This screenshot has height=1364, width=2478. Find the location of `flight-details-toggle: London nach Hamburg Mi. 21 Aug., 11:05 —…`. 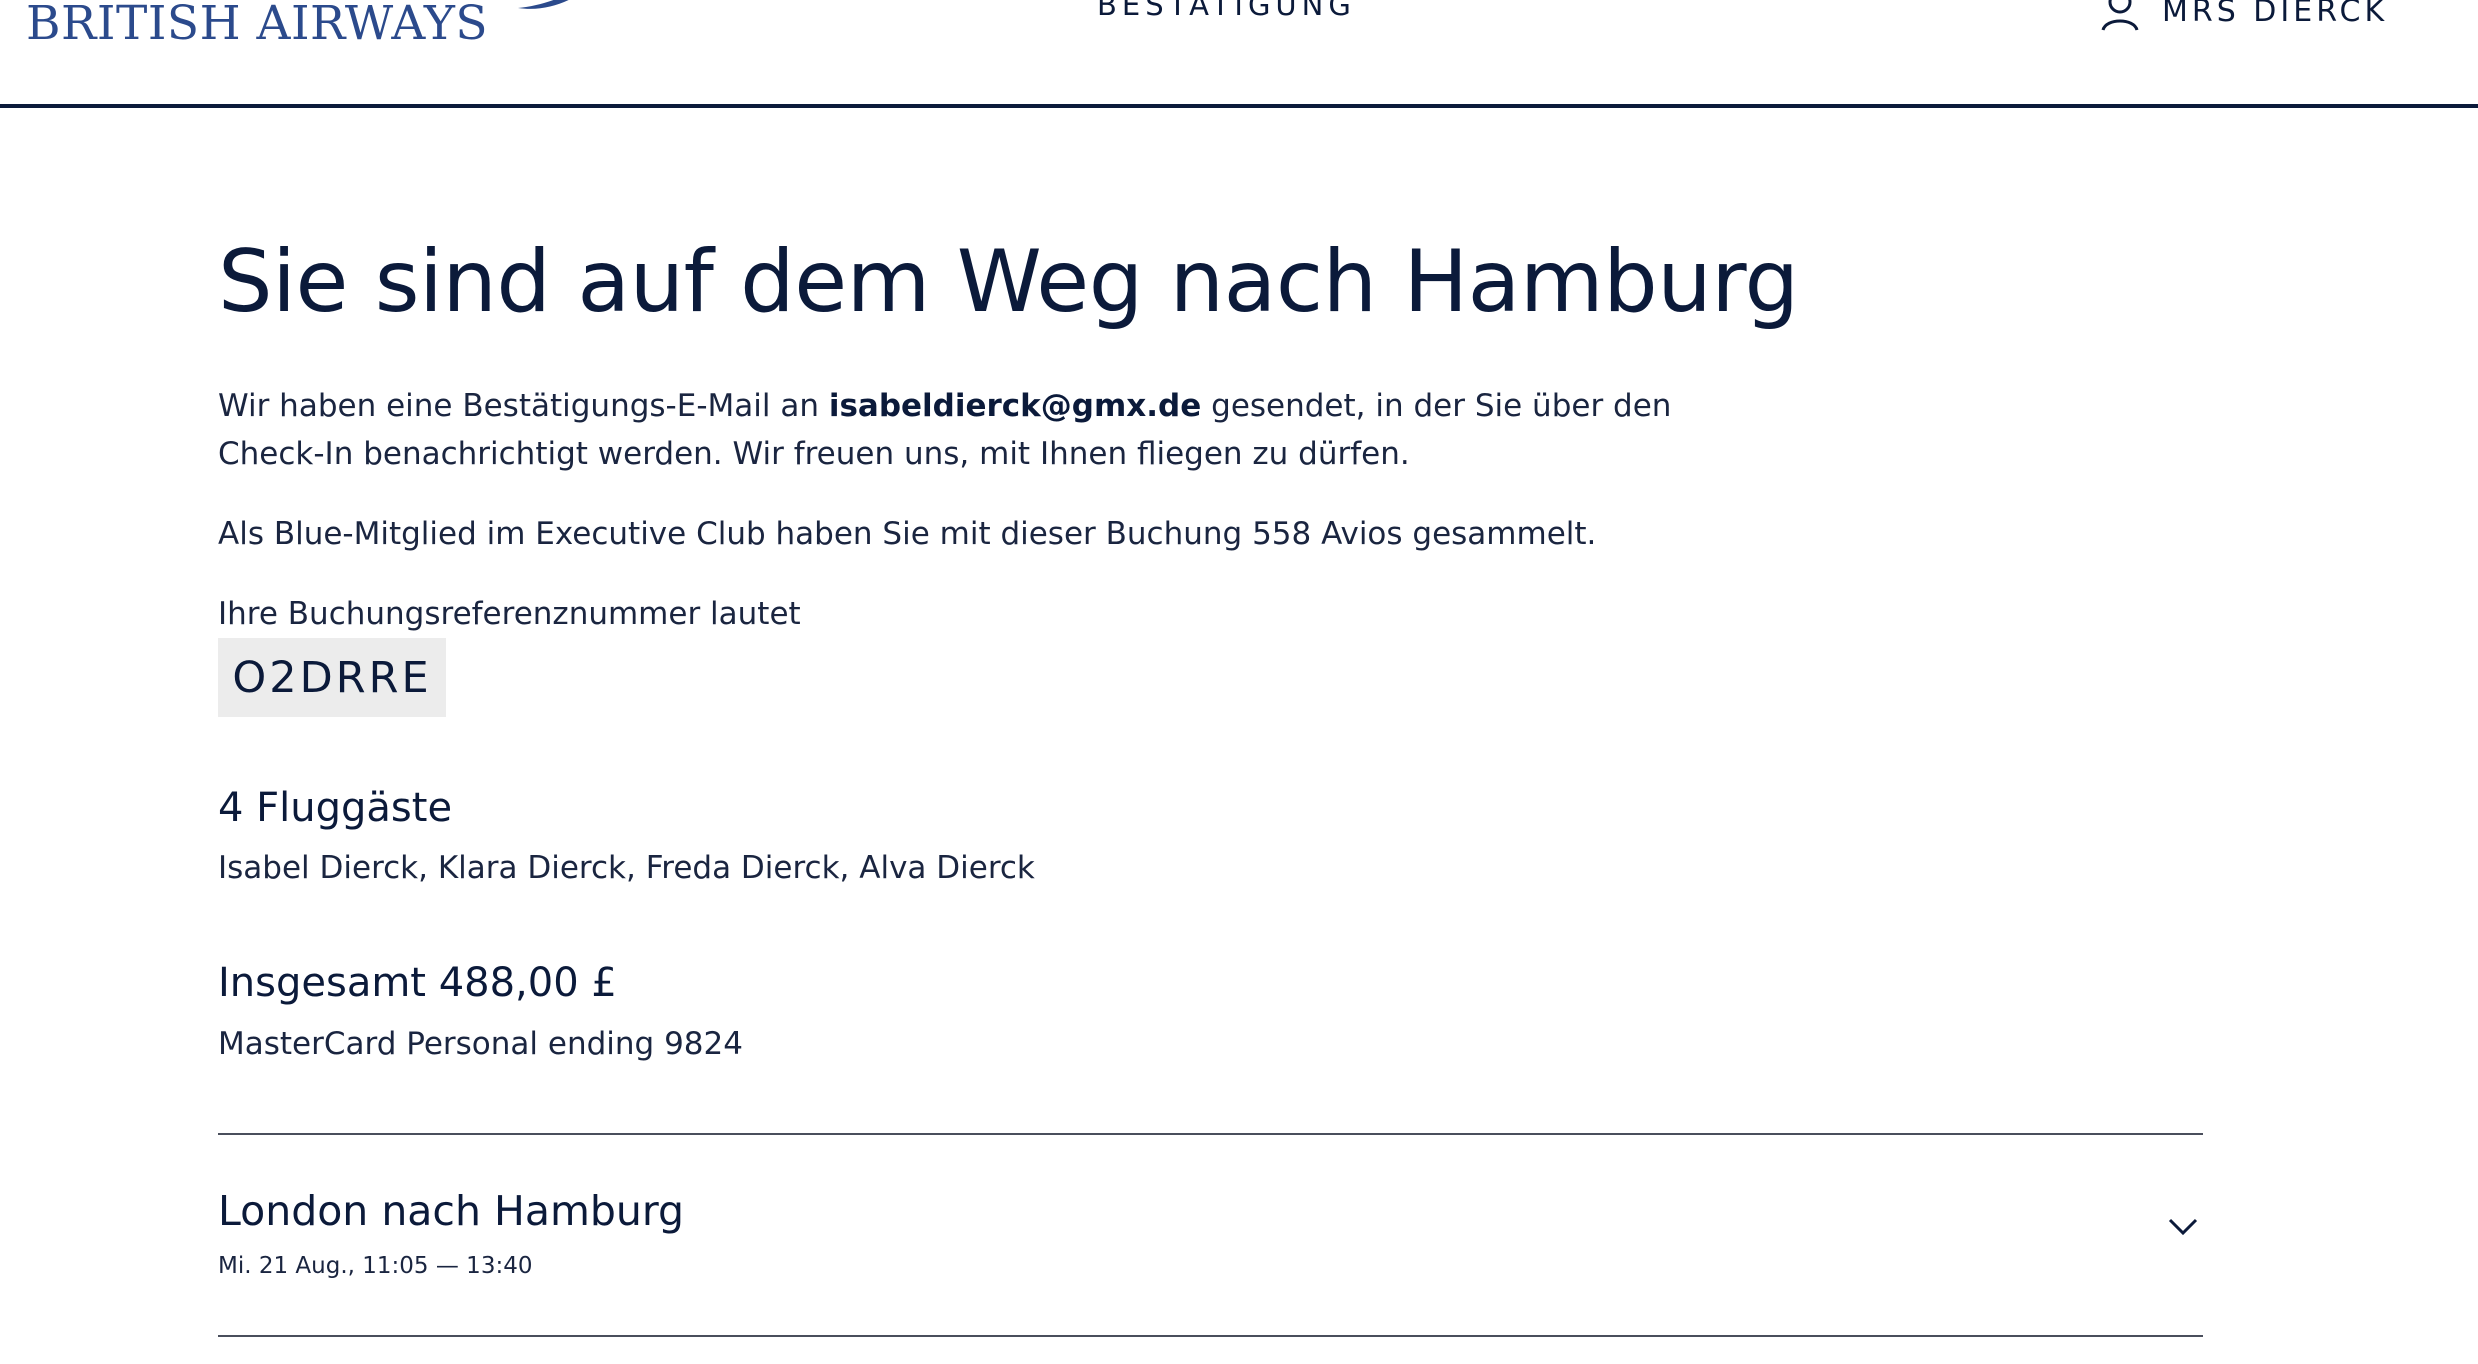

flight-details-toggle: London nach Hamburg Mi. 21 Aug., 11:05 —… is located at coordinates (1210, 1235).